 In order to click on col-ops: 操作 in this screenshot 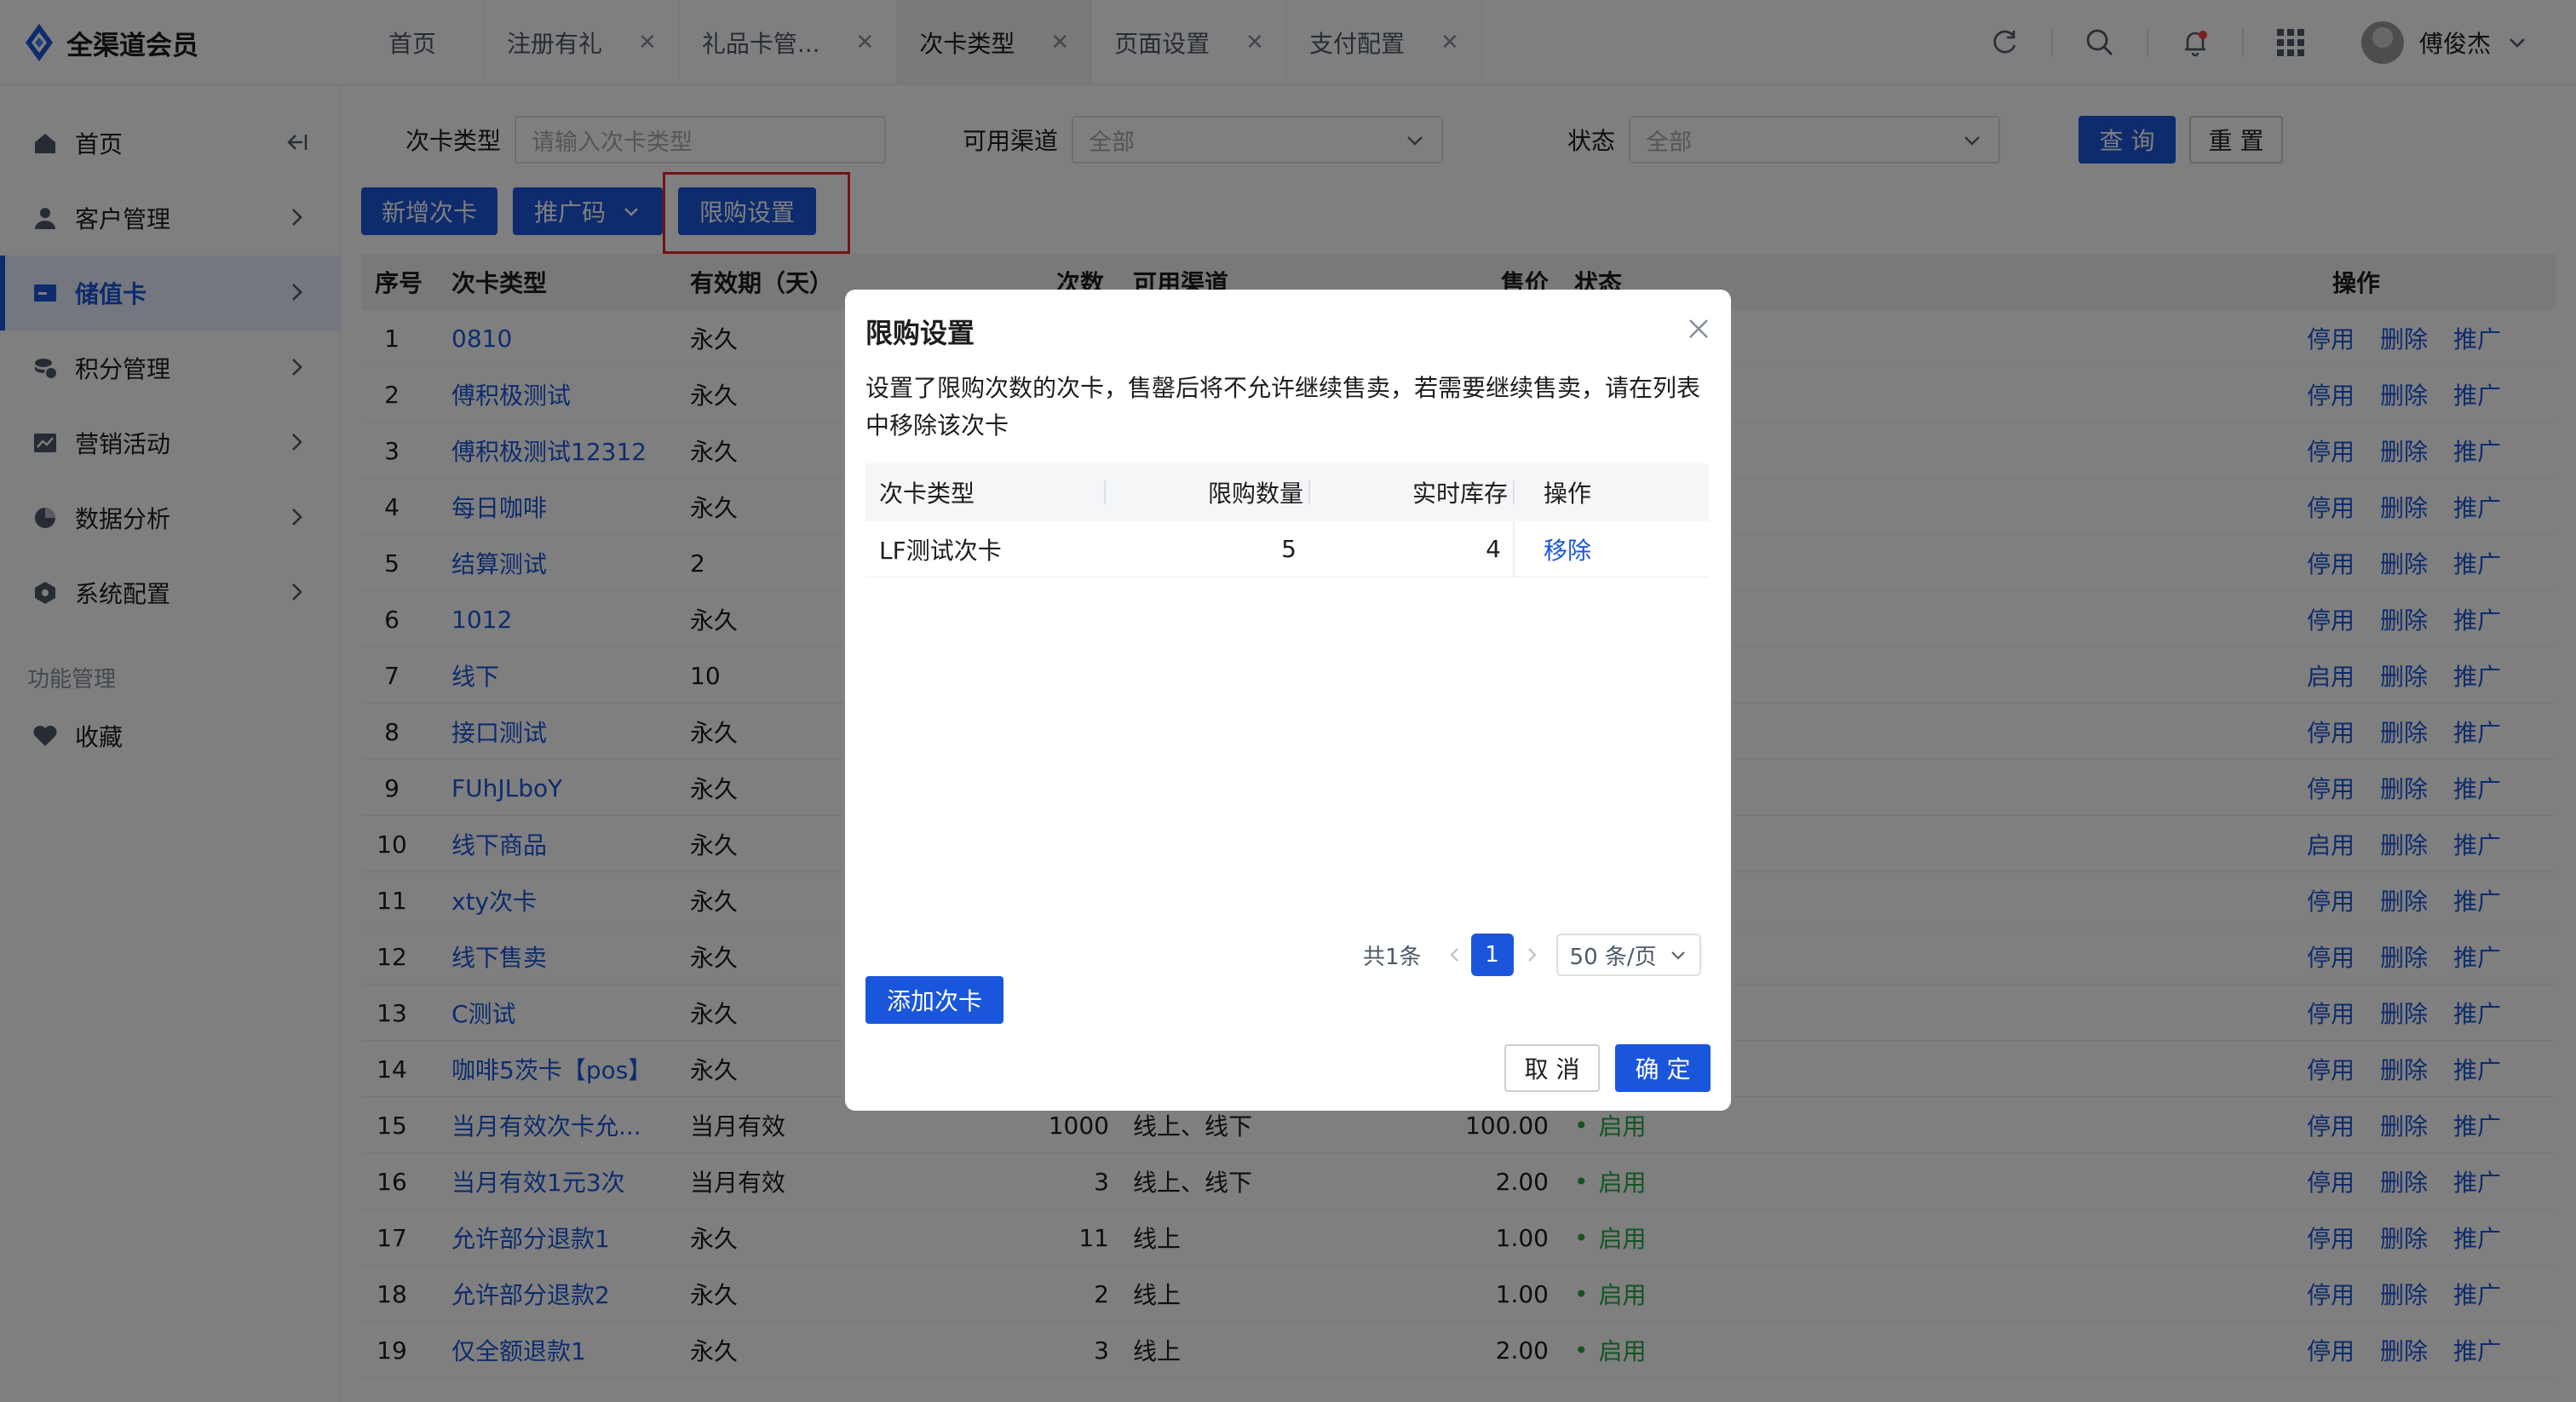, I will do `click(1568, 494)`.